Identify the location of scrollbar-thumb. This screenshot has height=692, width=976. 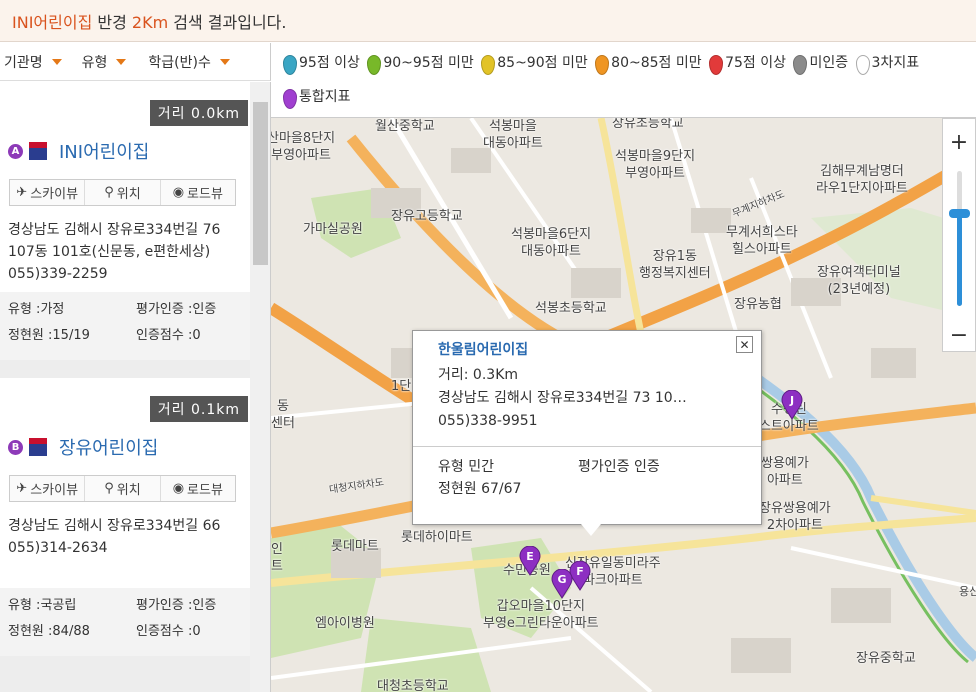
(260, 183).